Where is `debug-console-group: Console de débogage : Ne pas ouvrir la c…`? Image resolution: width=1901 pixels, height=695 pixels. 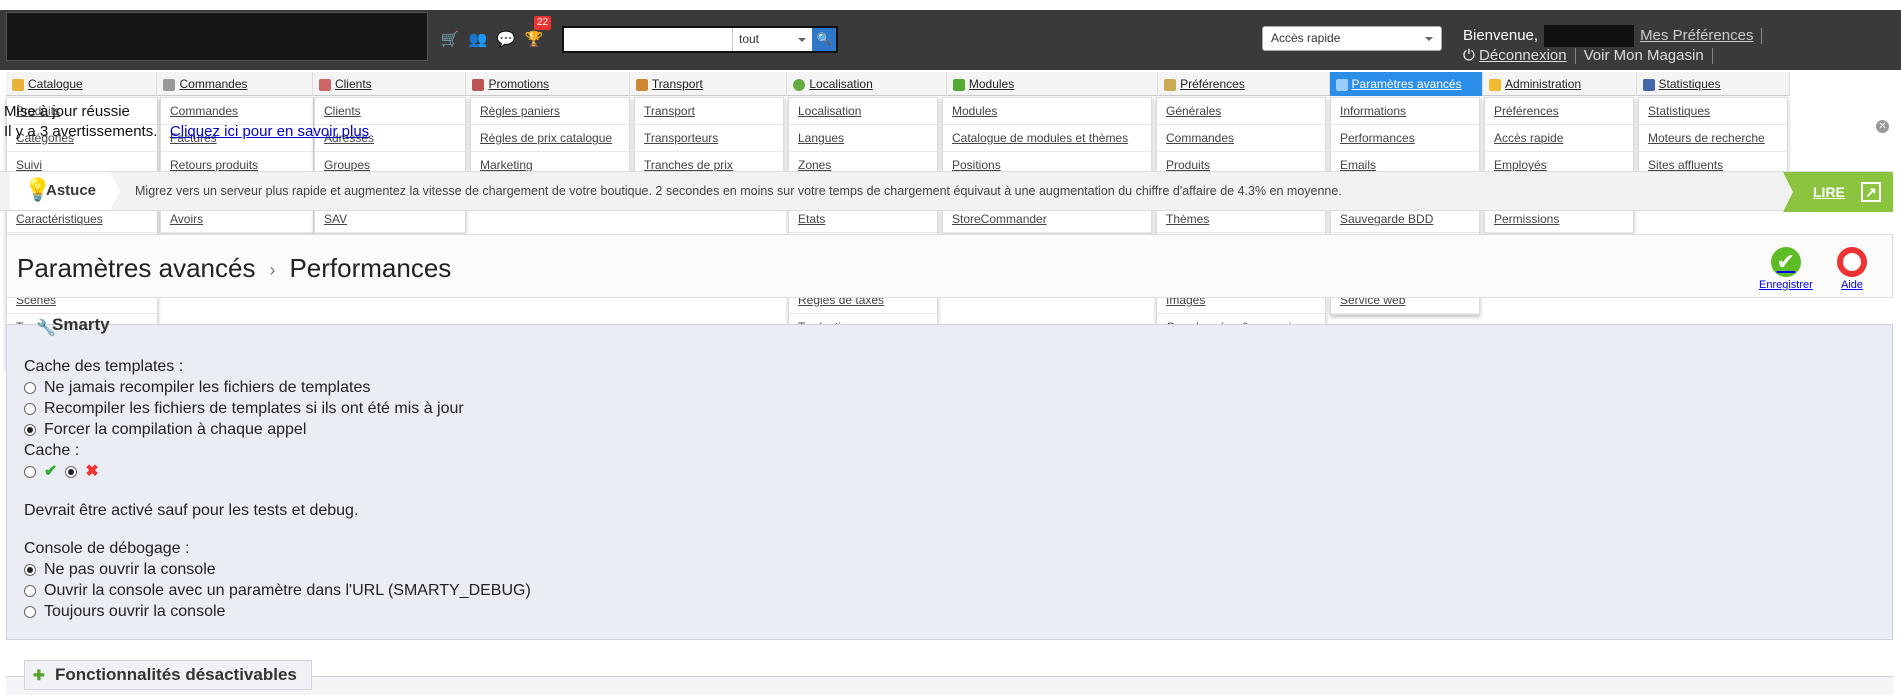
debug-console-group: Console de débogage : Ne pas ouvrir la c… is located at coordinates (277, 580).